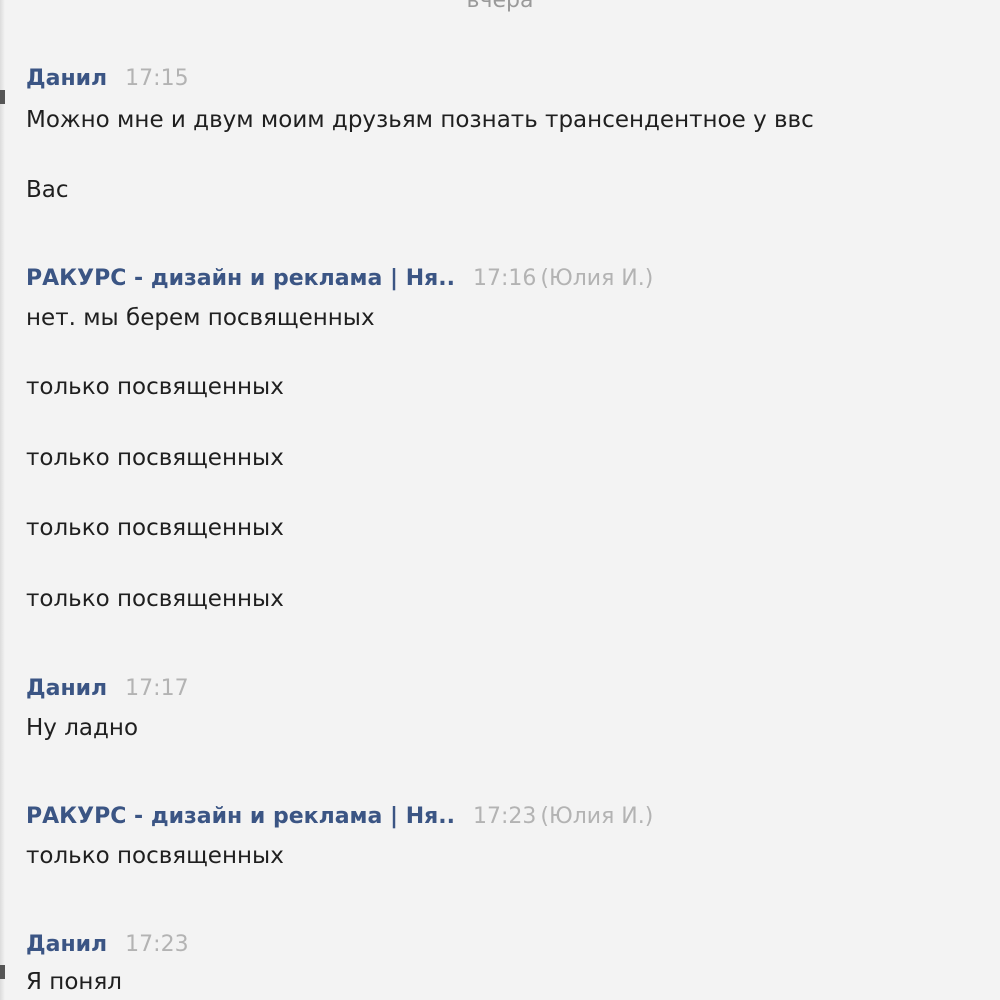  Describe the element at coordinates (107, 689) in the screenshot. I see `message-header: Данил 17:17` at that location.